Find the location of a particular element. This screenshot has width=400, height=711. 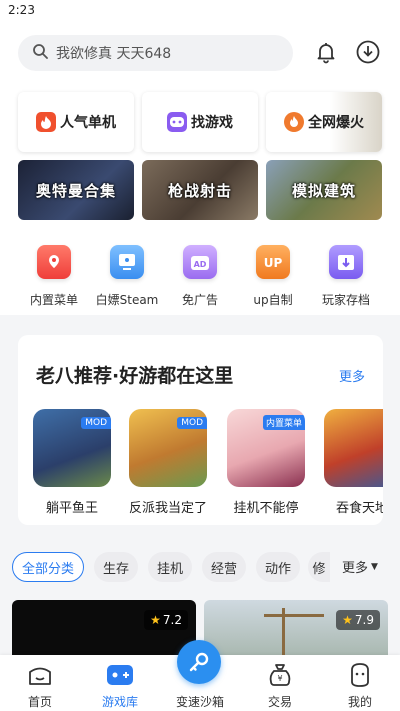

quick-entry-steam: 白嫖Steam is located at coordinates (127, 276).